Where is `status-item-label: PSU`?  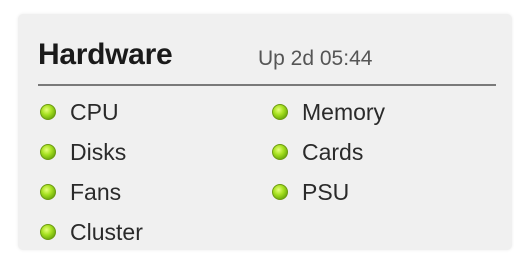
status-item-label: PSU is located at coordinates (326, 191).